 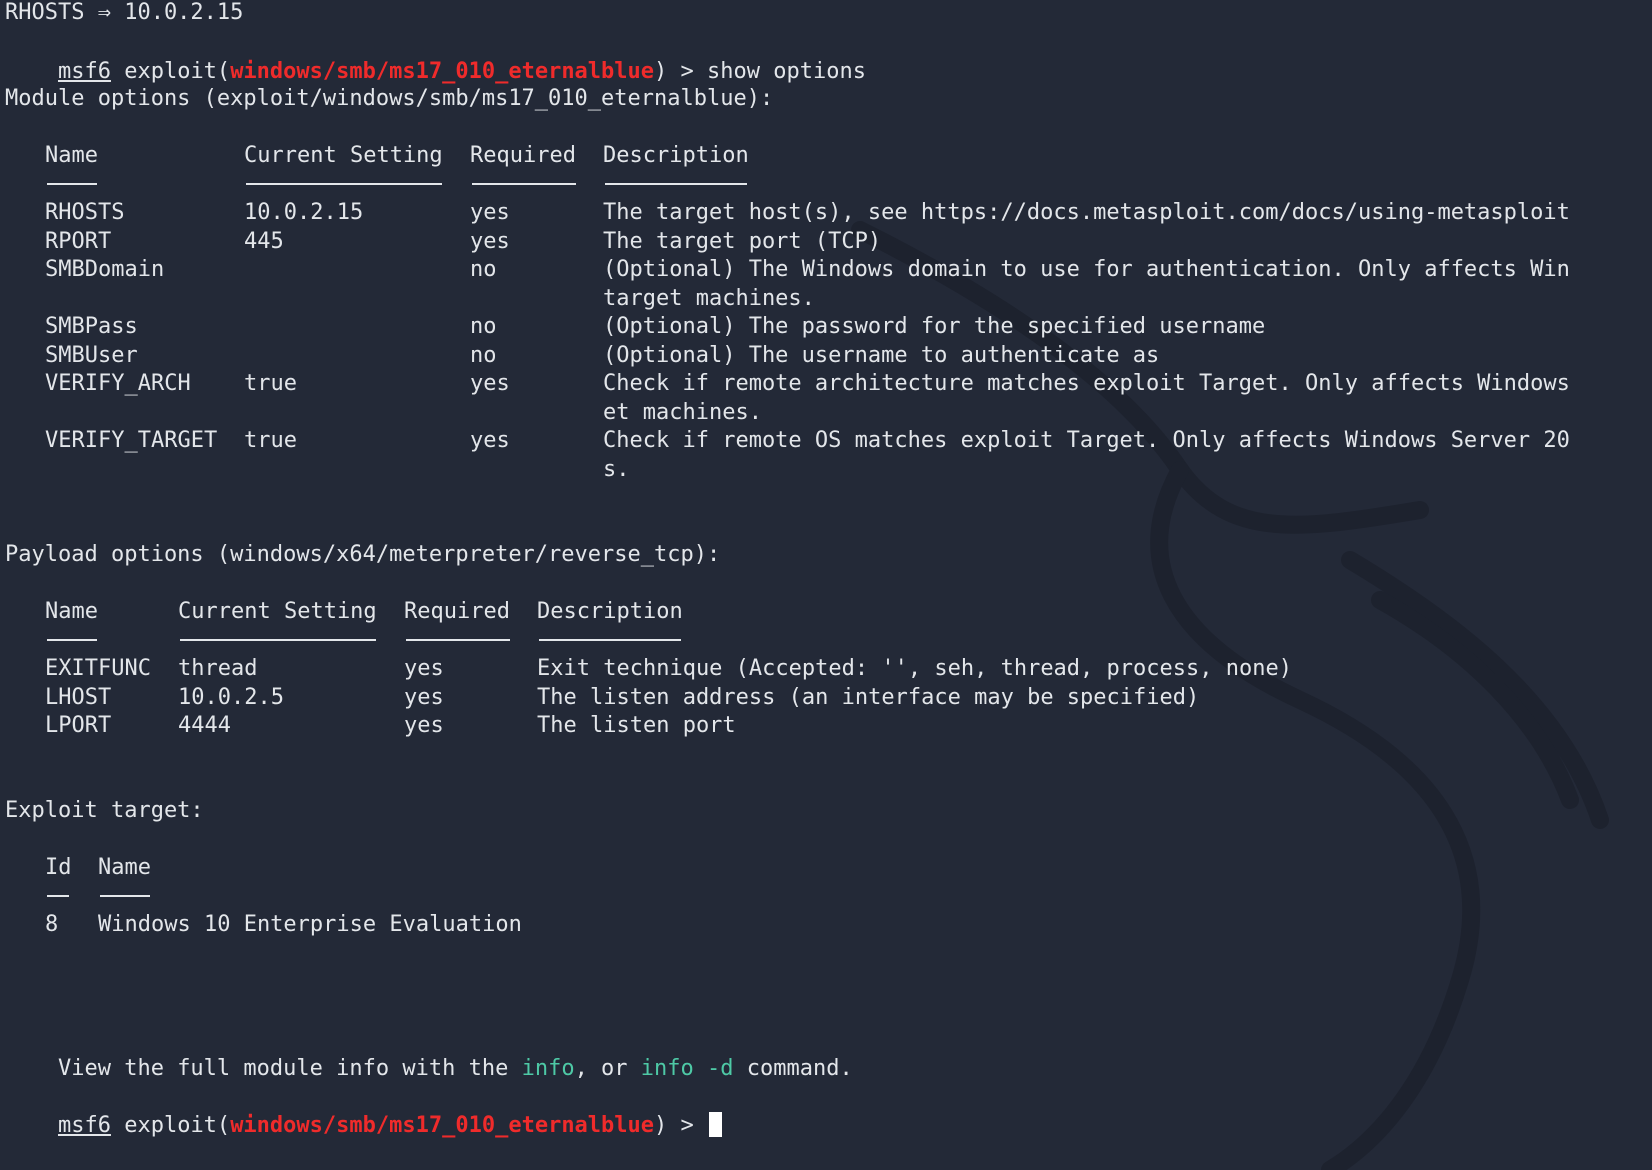 What do you see at coordinates (118, 383) in the screenshot?
I see `table-cell-name: VERIFY_ARCH` at bounding box center [118, 383].